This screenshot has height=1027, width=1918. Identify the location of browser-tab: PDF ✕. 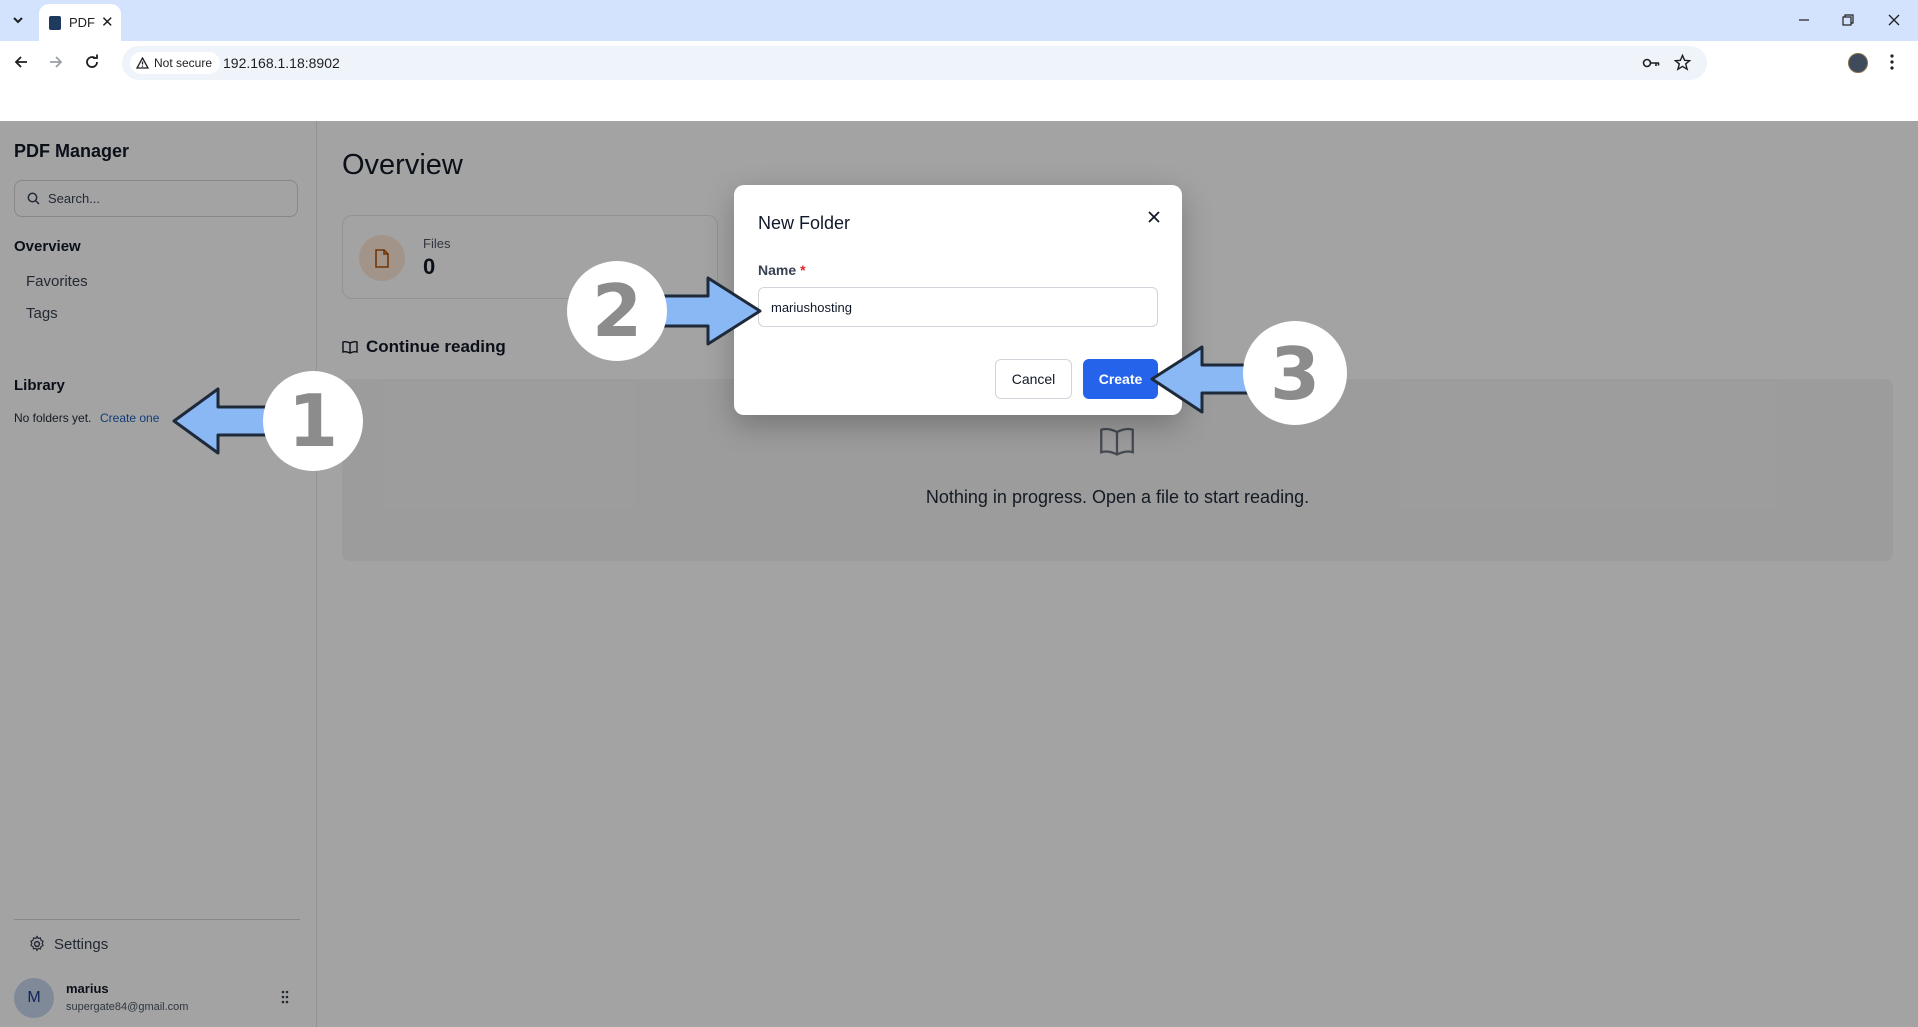
(80, 22).